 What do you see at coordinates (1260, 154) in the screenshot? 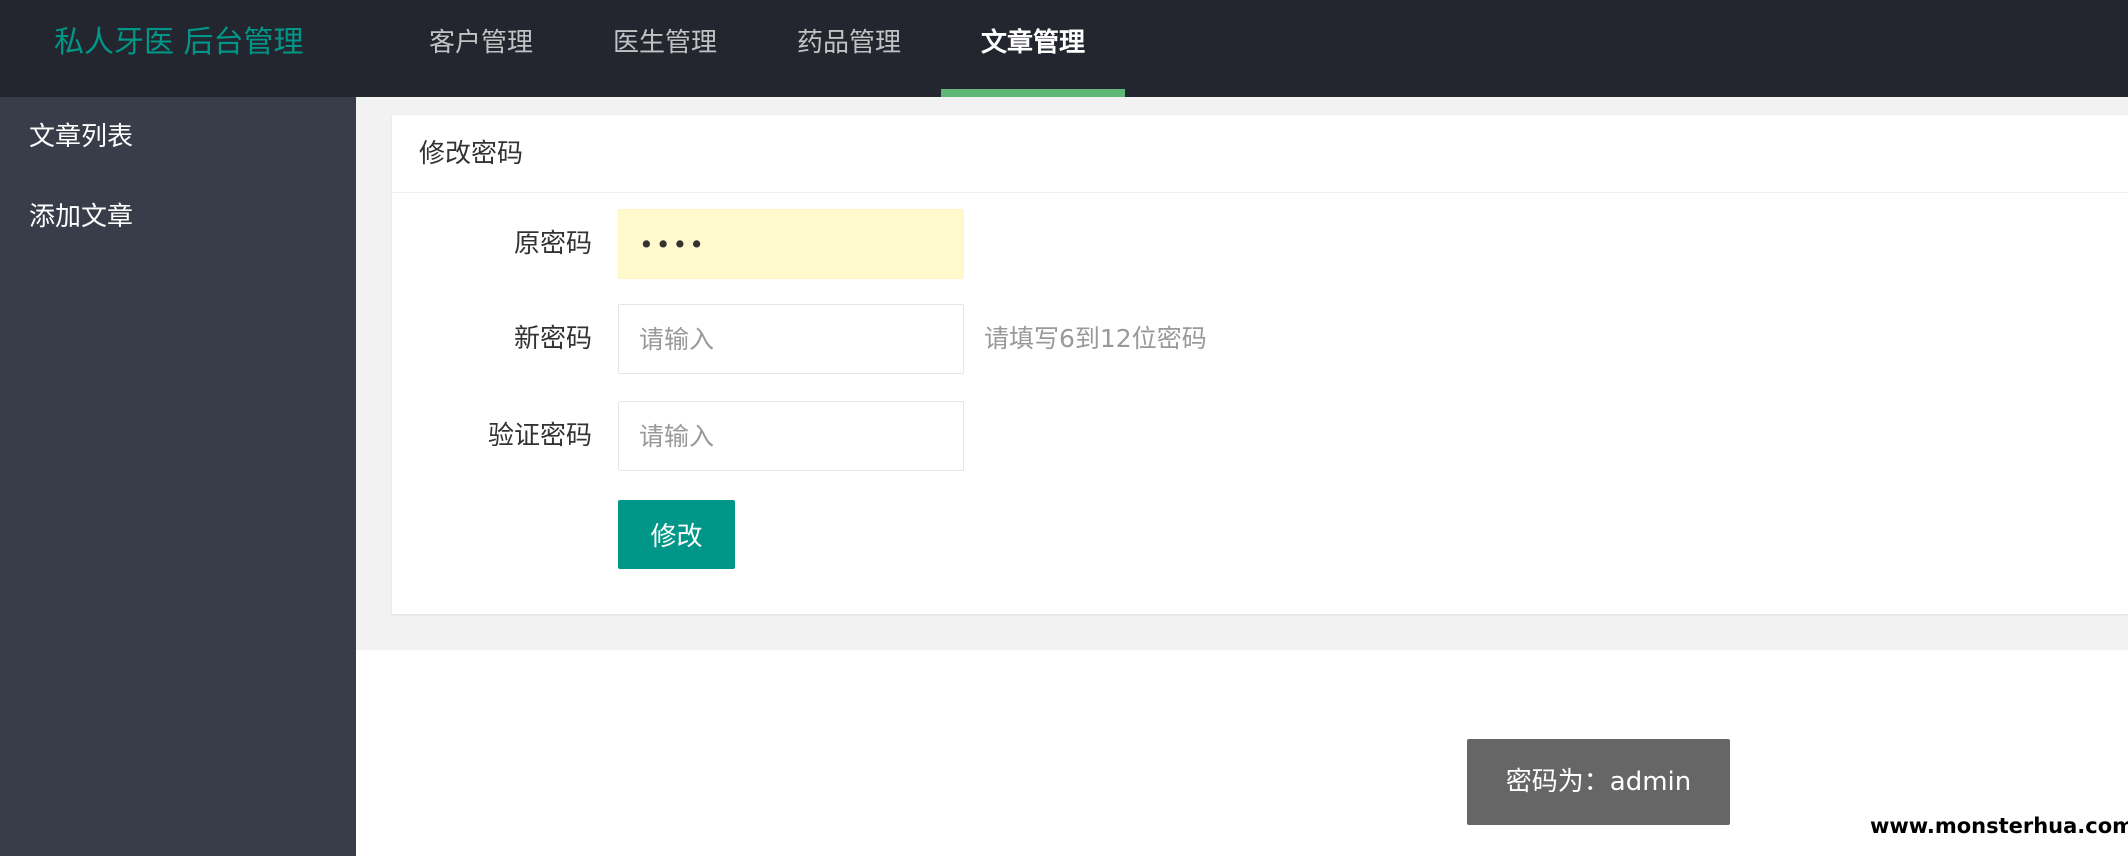
I see `card-title: 修改密码` at bounding box center [1260, 154].